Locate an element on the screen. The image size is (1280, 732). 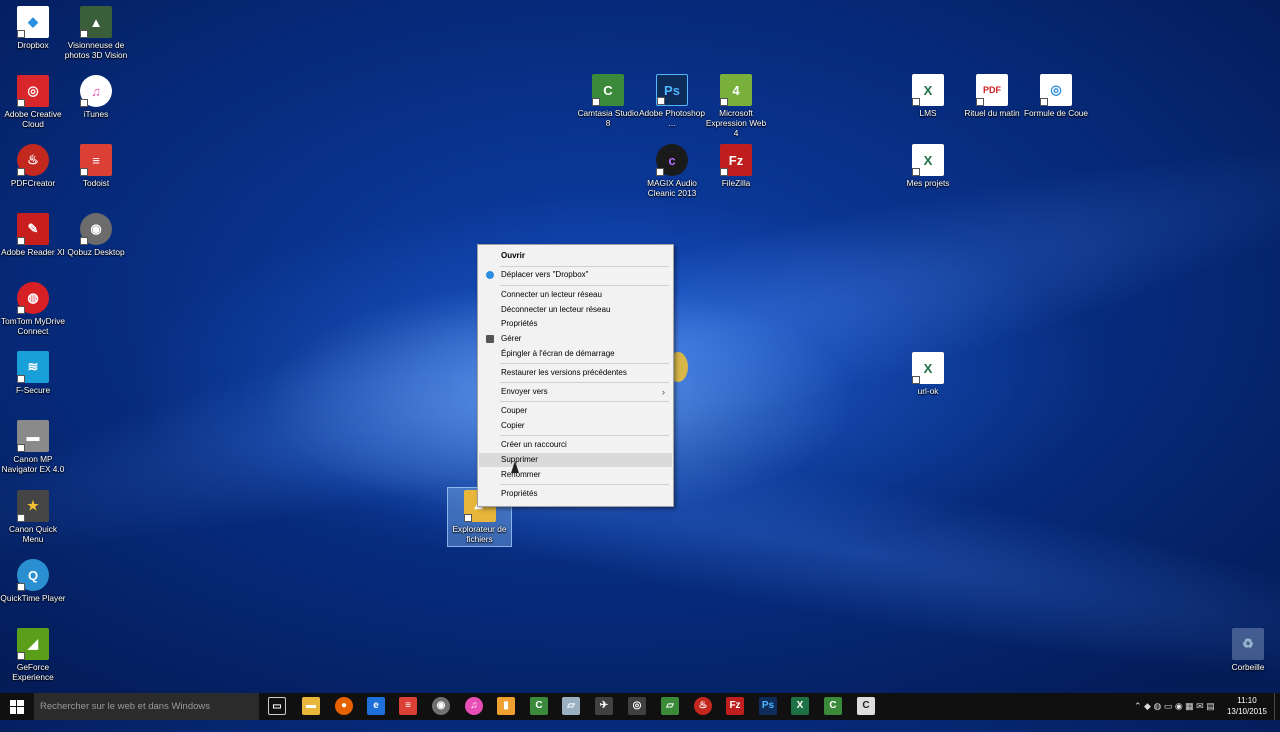
menu-item-disconnect-network-drive: Déconnecter un lecteur réseau is located at coordinates (575, 310).